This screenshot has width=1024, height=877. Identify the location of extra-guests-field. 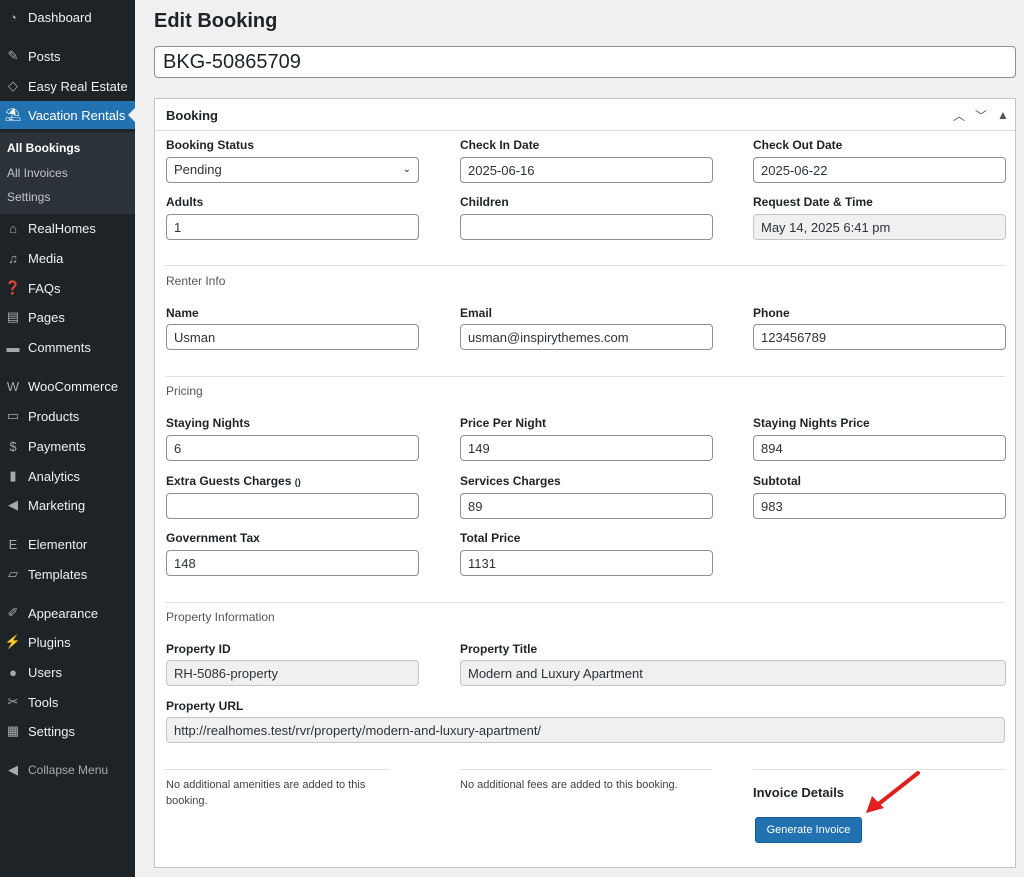
(292, 506).